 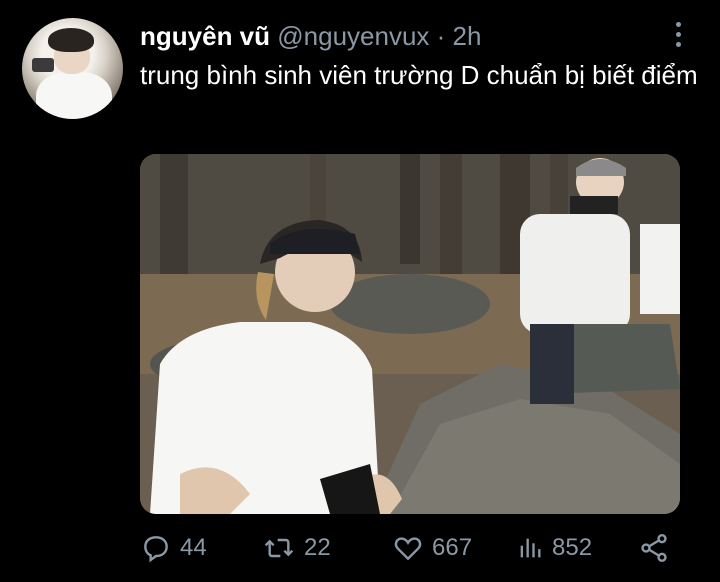 What do you see at coordinates (71, 40) in the screenshot?
I see `avatar-hair` at bounding box center [71, 40].